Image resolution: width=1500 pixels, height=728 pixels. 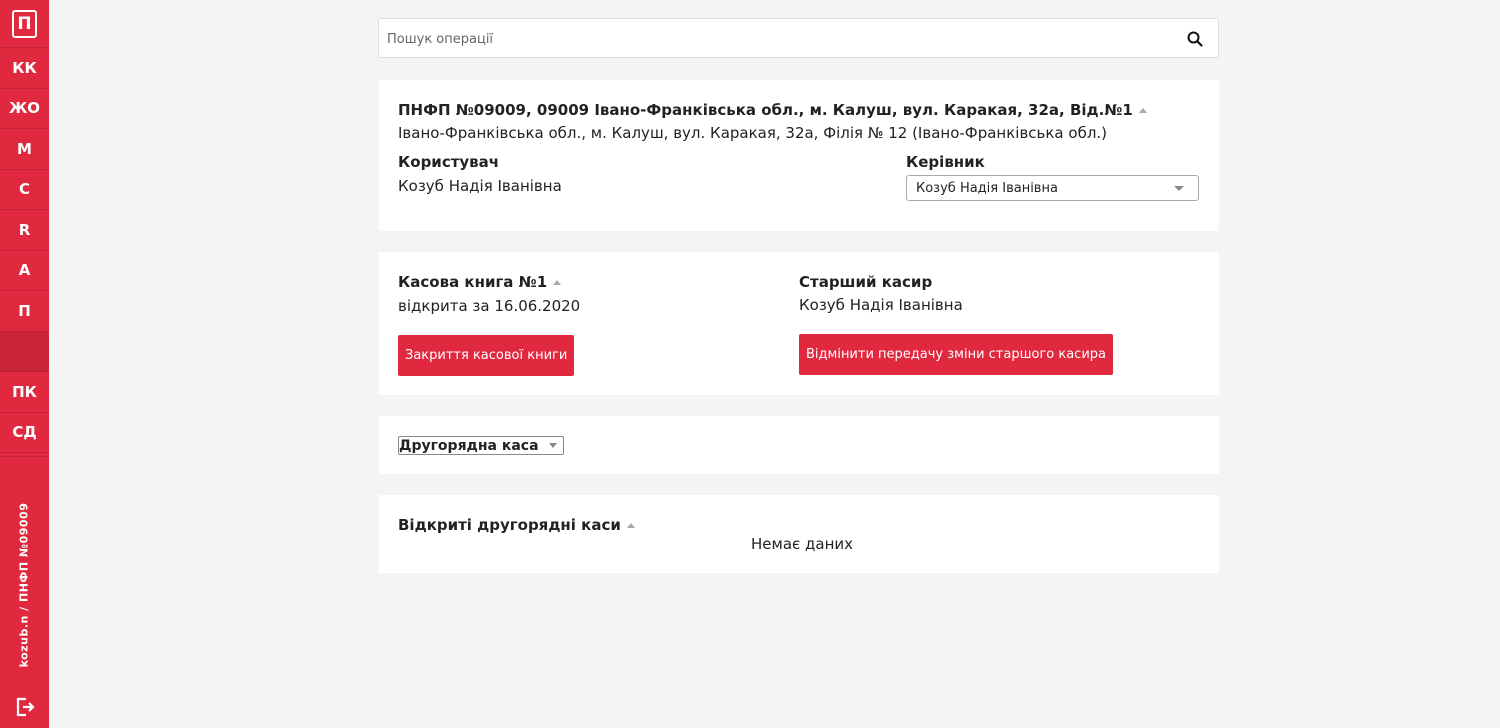 What do you see at coordinates (24, 392) in the screenshot?
I see `sidebar-item-pk: ПК` at bounding box center [24, 392].